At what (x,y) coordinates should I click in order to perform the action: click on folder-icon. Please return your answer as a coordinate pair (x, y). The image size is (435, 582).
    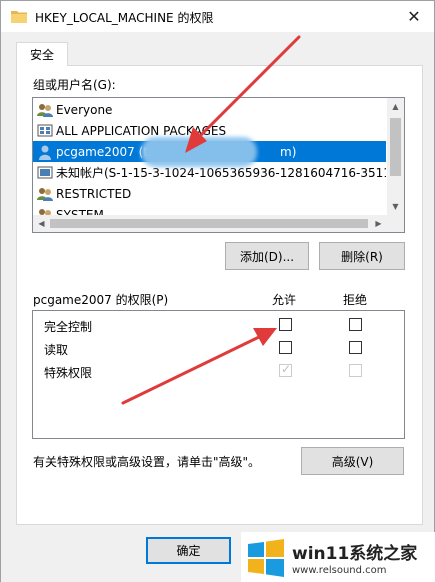
    Looking at the image, I should click on (19, 17).